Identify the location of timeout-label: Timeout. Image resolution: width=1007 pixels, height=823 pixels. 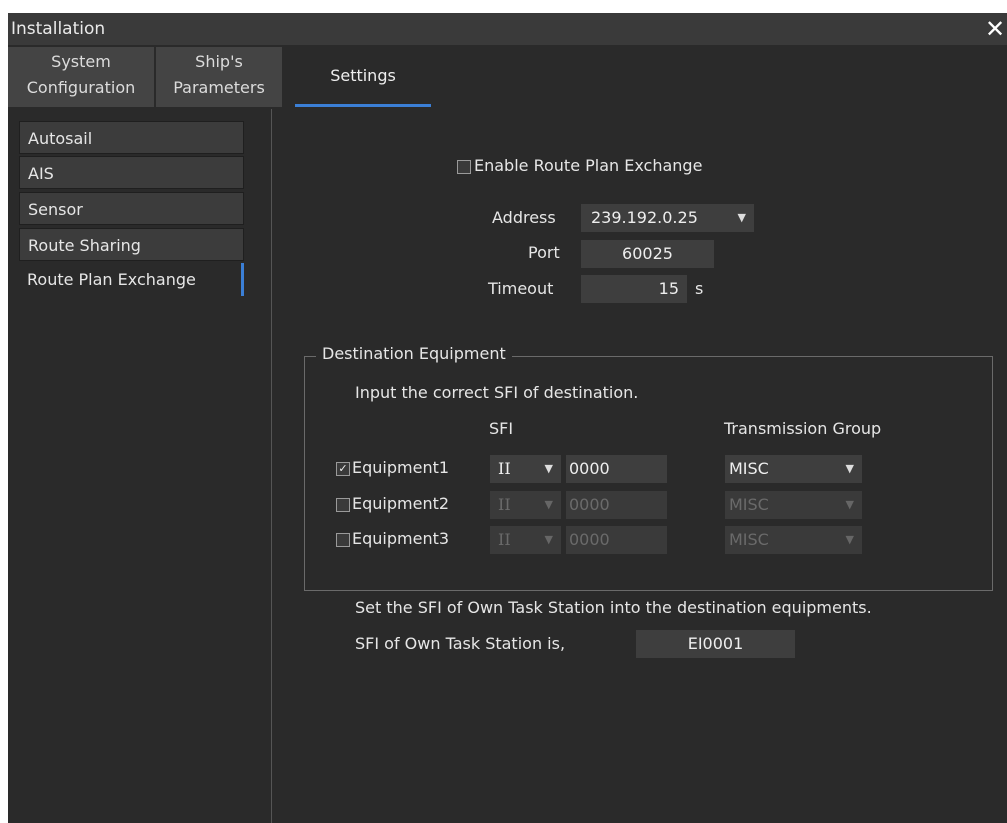
(521, 288).